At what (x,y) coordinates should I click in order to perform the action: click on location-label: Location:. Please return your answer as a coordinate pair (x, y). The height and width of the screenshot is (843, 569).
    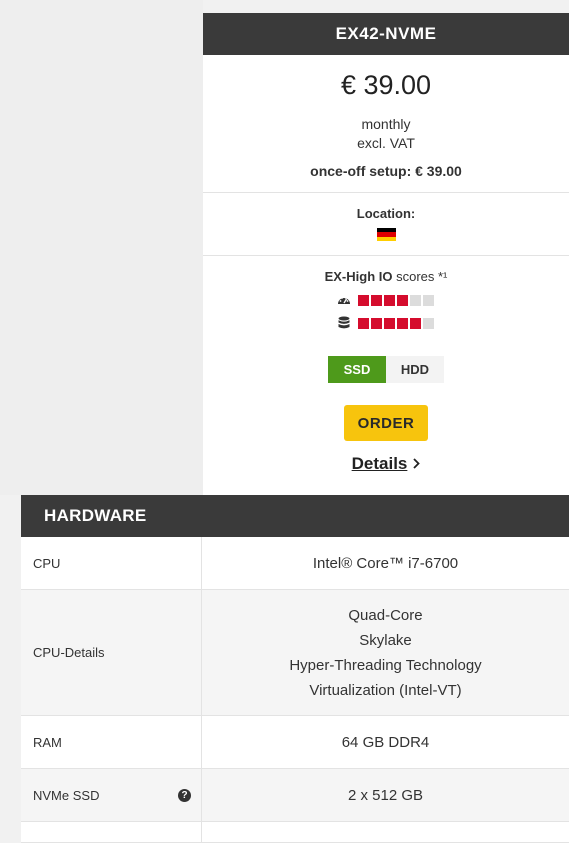
    Looking at the image, I should click on (386, 213).